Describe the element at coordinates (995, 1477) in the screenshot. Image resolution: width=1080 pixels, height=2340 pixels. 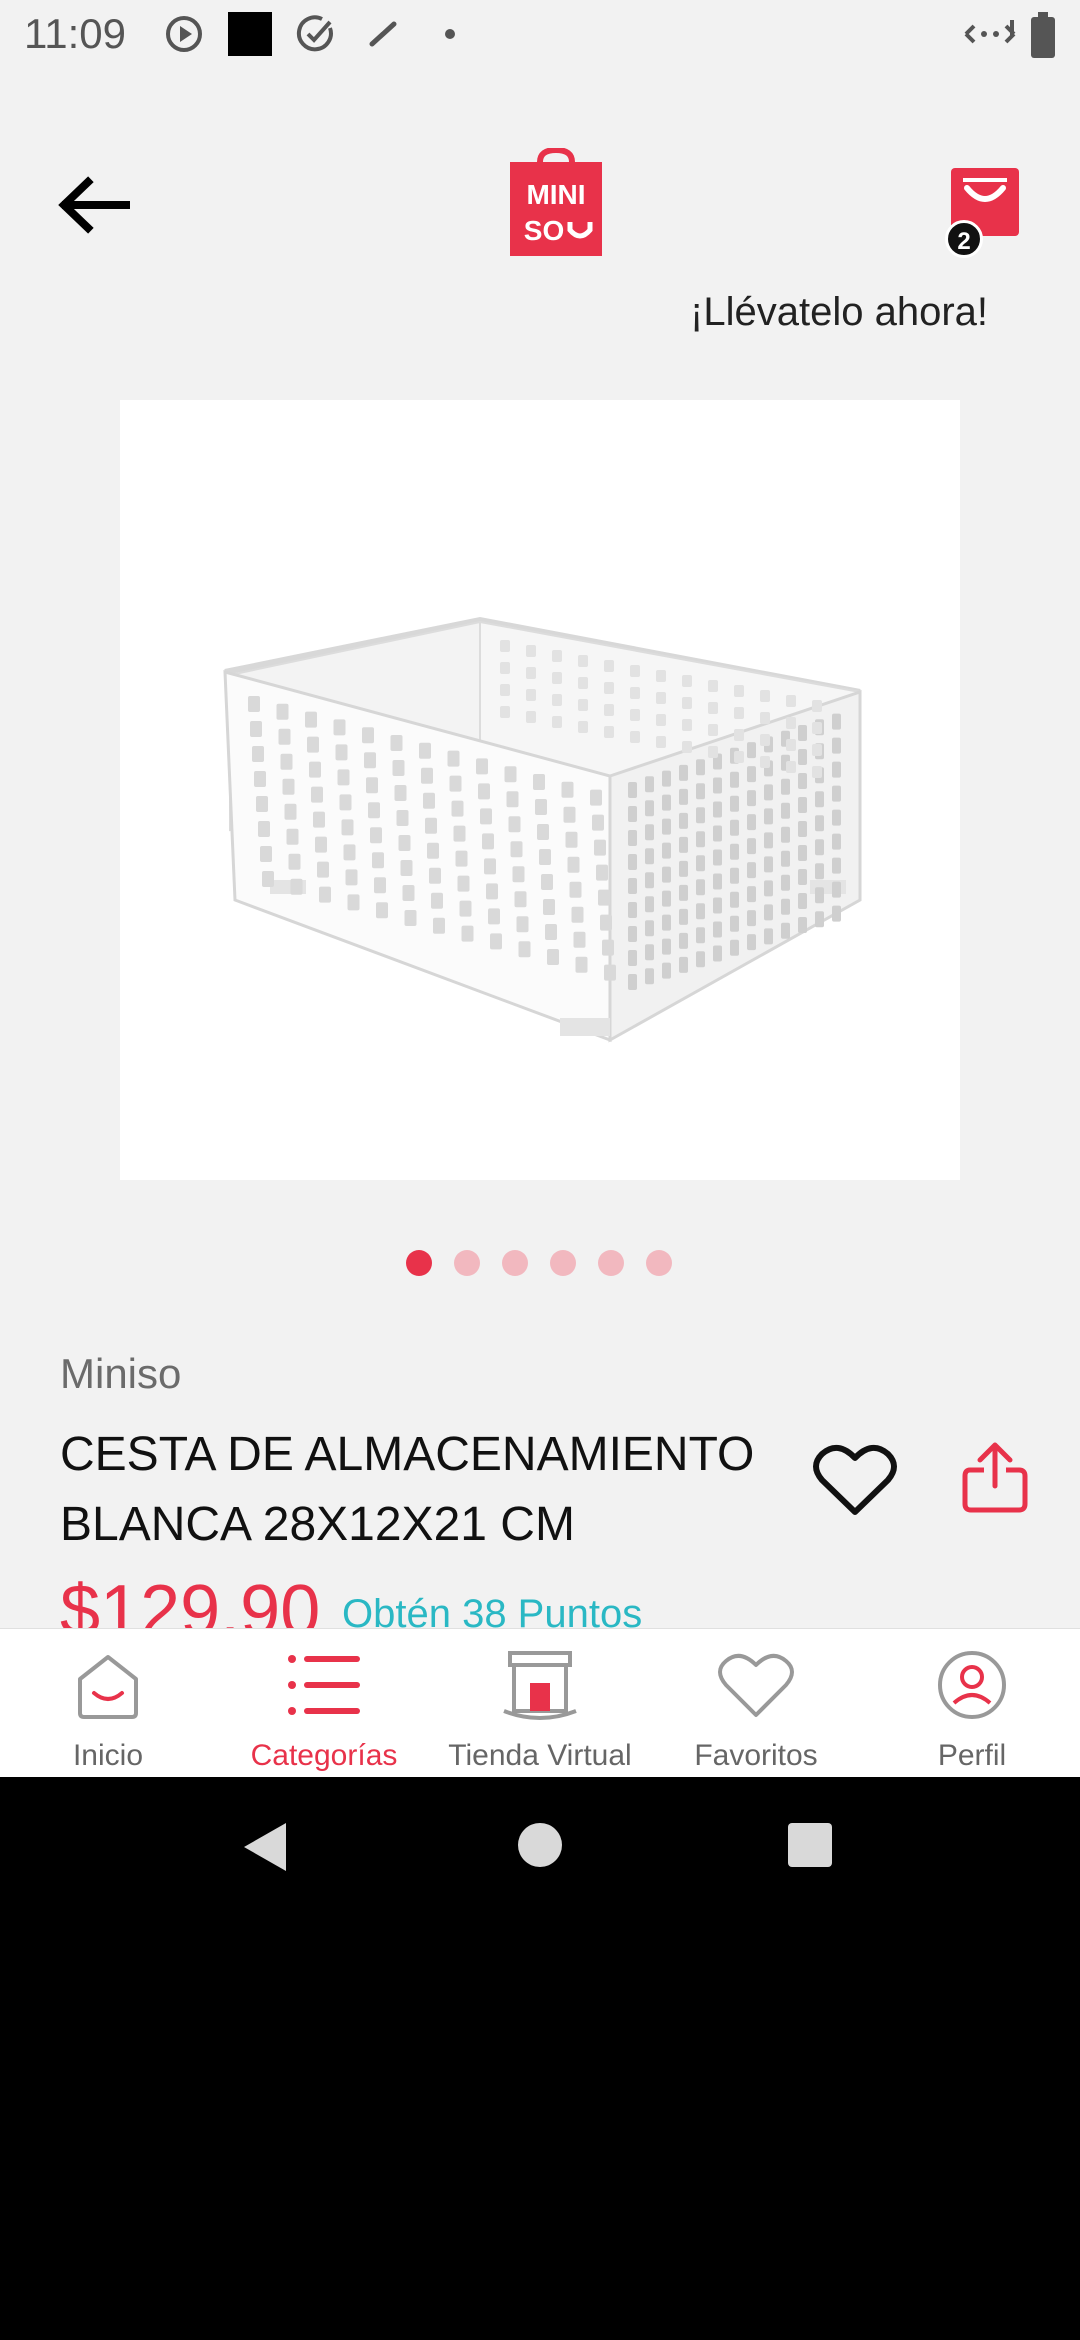
I see `share-icon` at that location.